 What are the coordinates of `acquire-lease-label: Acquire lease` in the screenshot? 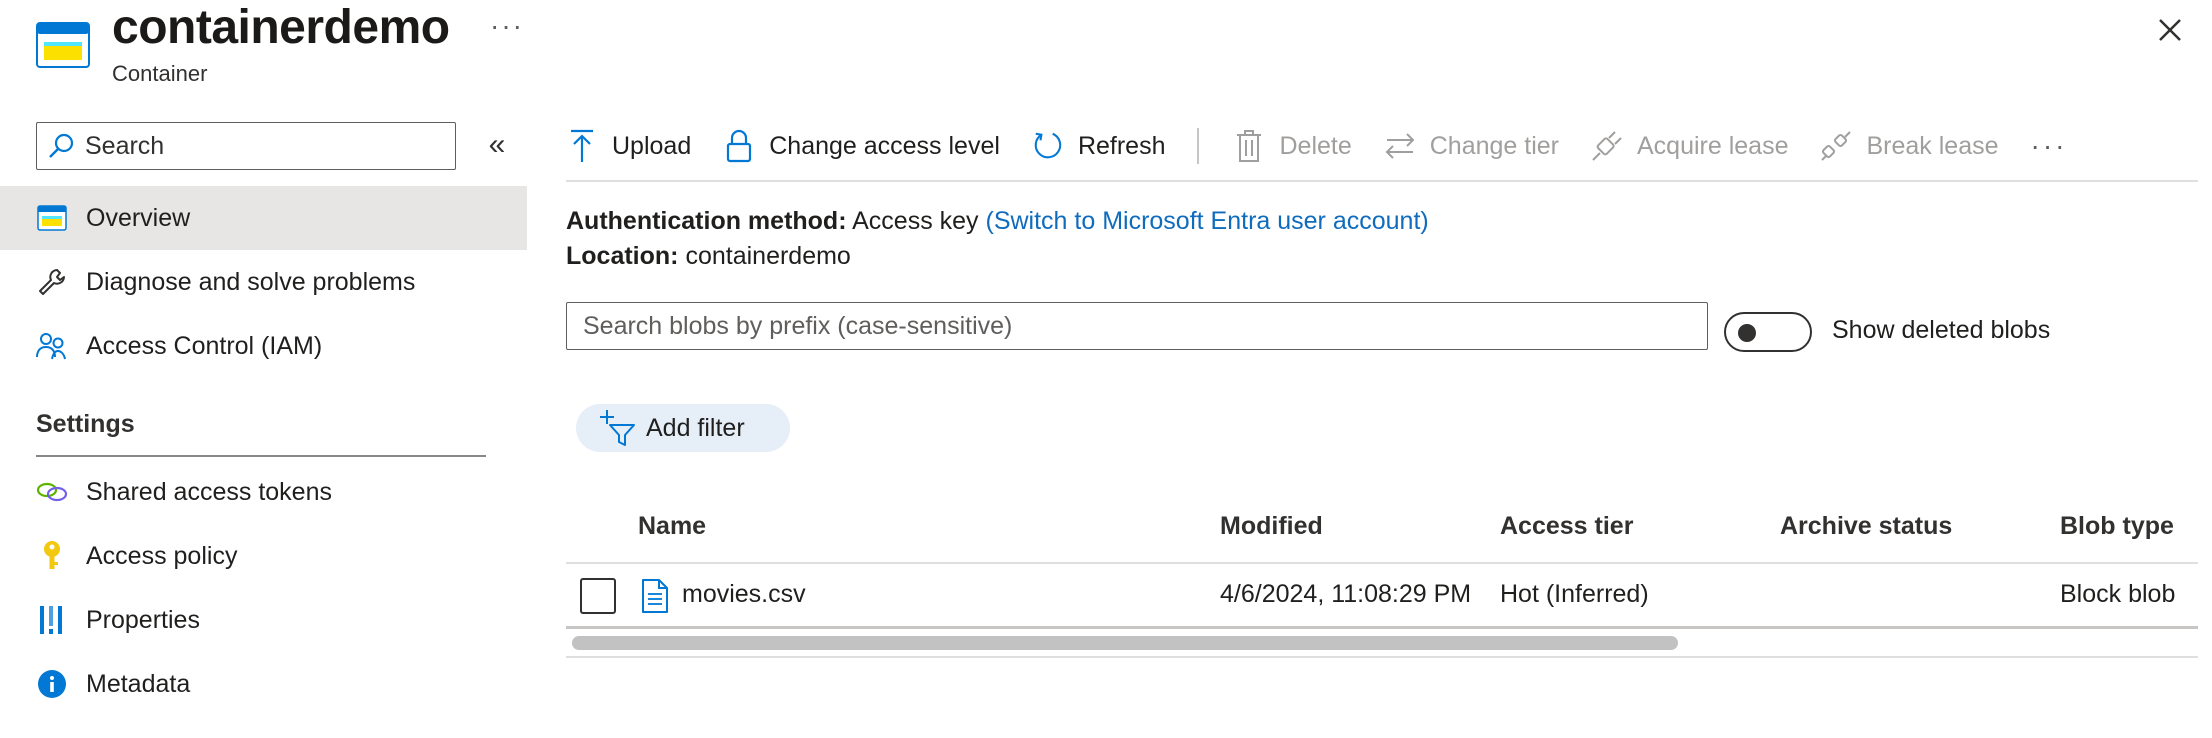 It's located at (1713, 145).